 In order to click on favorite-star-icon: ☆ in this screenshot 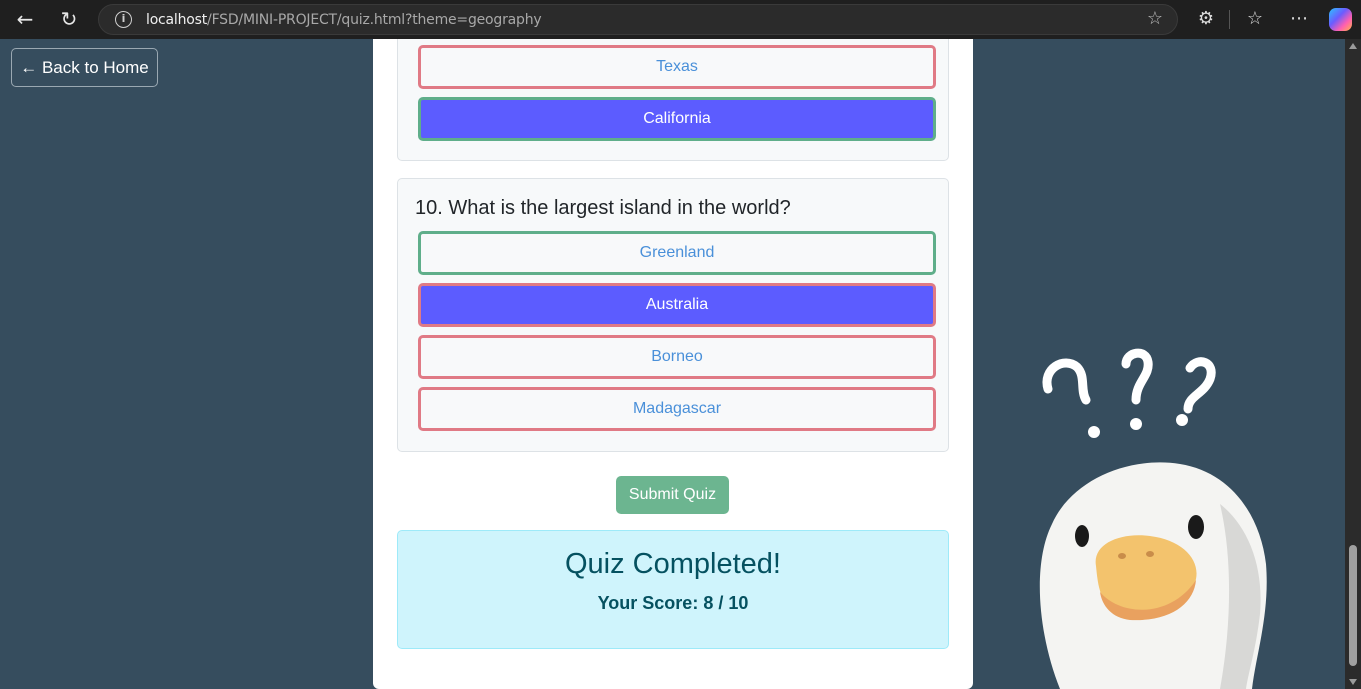, I will do `click(1155, 18)`.